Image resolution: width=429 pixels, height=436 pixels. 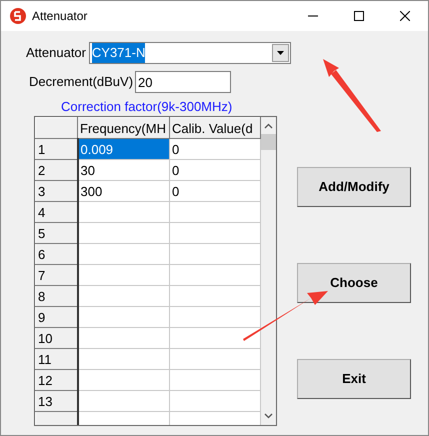 What do you see at coordinates (60, 16) in the screenshot?
I see `window-title: Attenuator` at bounding box center [60, 16].